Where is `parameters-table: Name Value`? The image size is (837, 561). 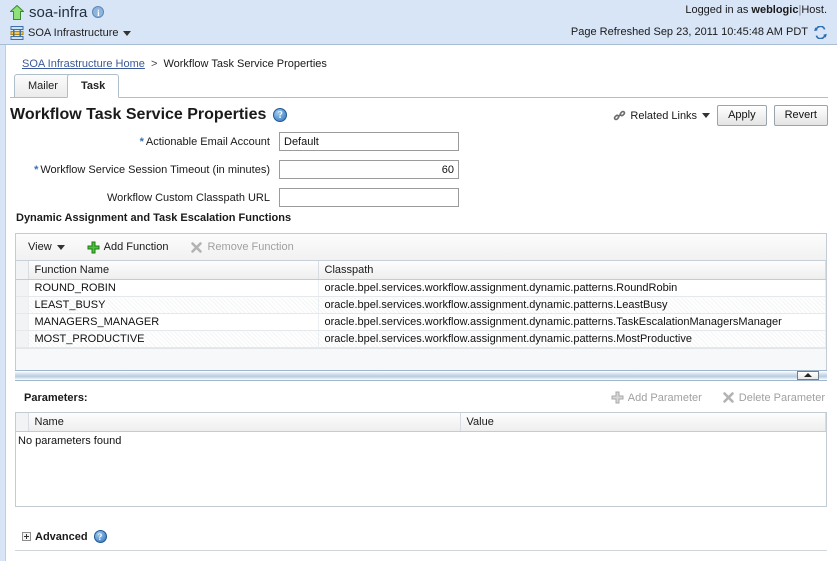 parameters-table: Name Value is located at coordinates (421, 422).